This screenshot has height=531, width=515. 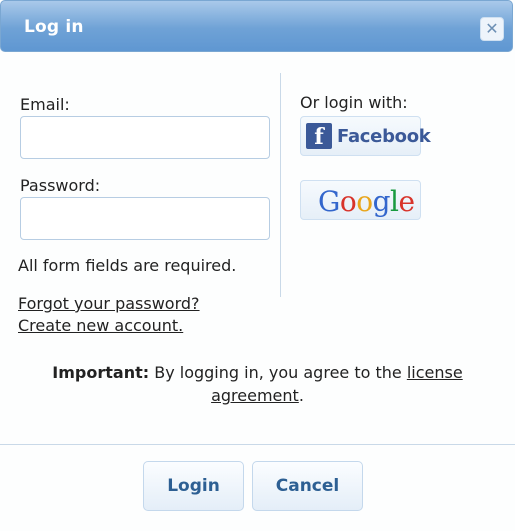 I want to click on important-label: Important:, so click(x=101, y=372).